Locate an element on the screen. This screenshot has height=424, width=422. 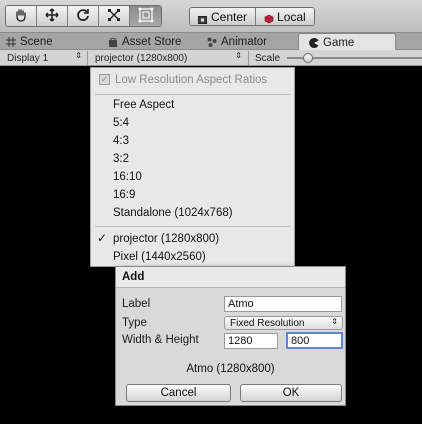
tab-asset-store: Asset Store is located at coordinates (144, 41).